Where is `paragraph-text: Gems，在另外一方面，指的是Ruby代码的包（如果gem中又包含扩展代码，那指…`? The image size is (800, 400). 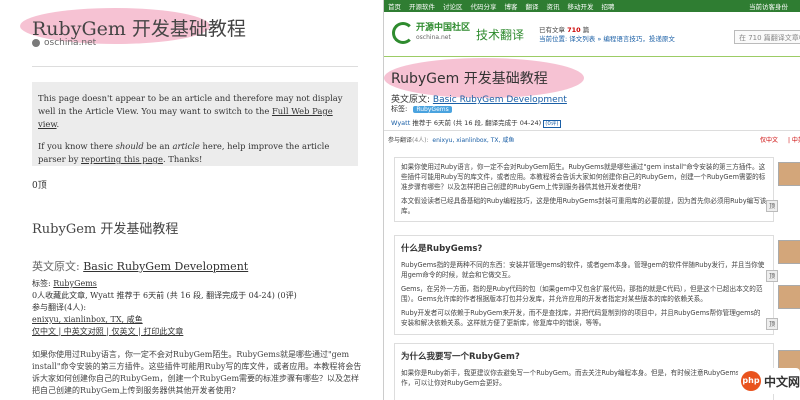
paragraph-text: Gems，在另外一方面，指的是Ruby代码的包（如果gem中又包含扩展代码，那指… is located at coordinates (582, 294).